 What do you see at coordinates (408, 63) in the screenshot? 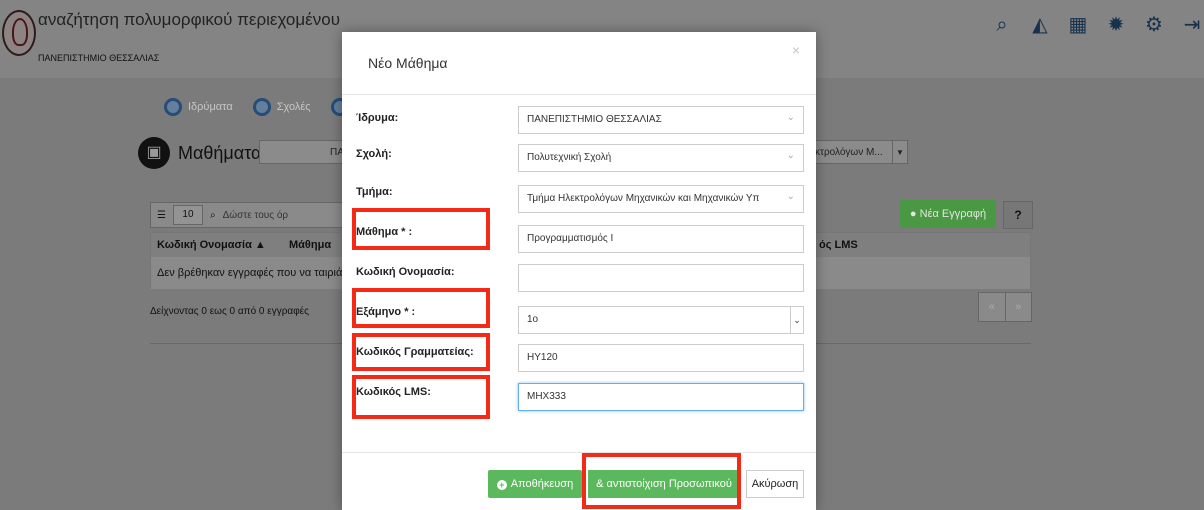
I see `modal-title: Νέο Μάθημα` at bounding box center [408, 63].